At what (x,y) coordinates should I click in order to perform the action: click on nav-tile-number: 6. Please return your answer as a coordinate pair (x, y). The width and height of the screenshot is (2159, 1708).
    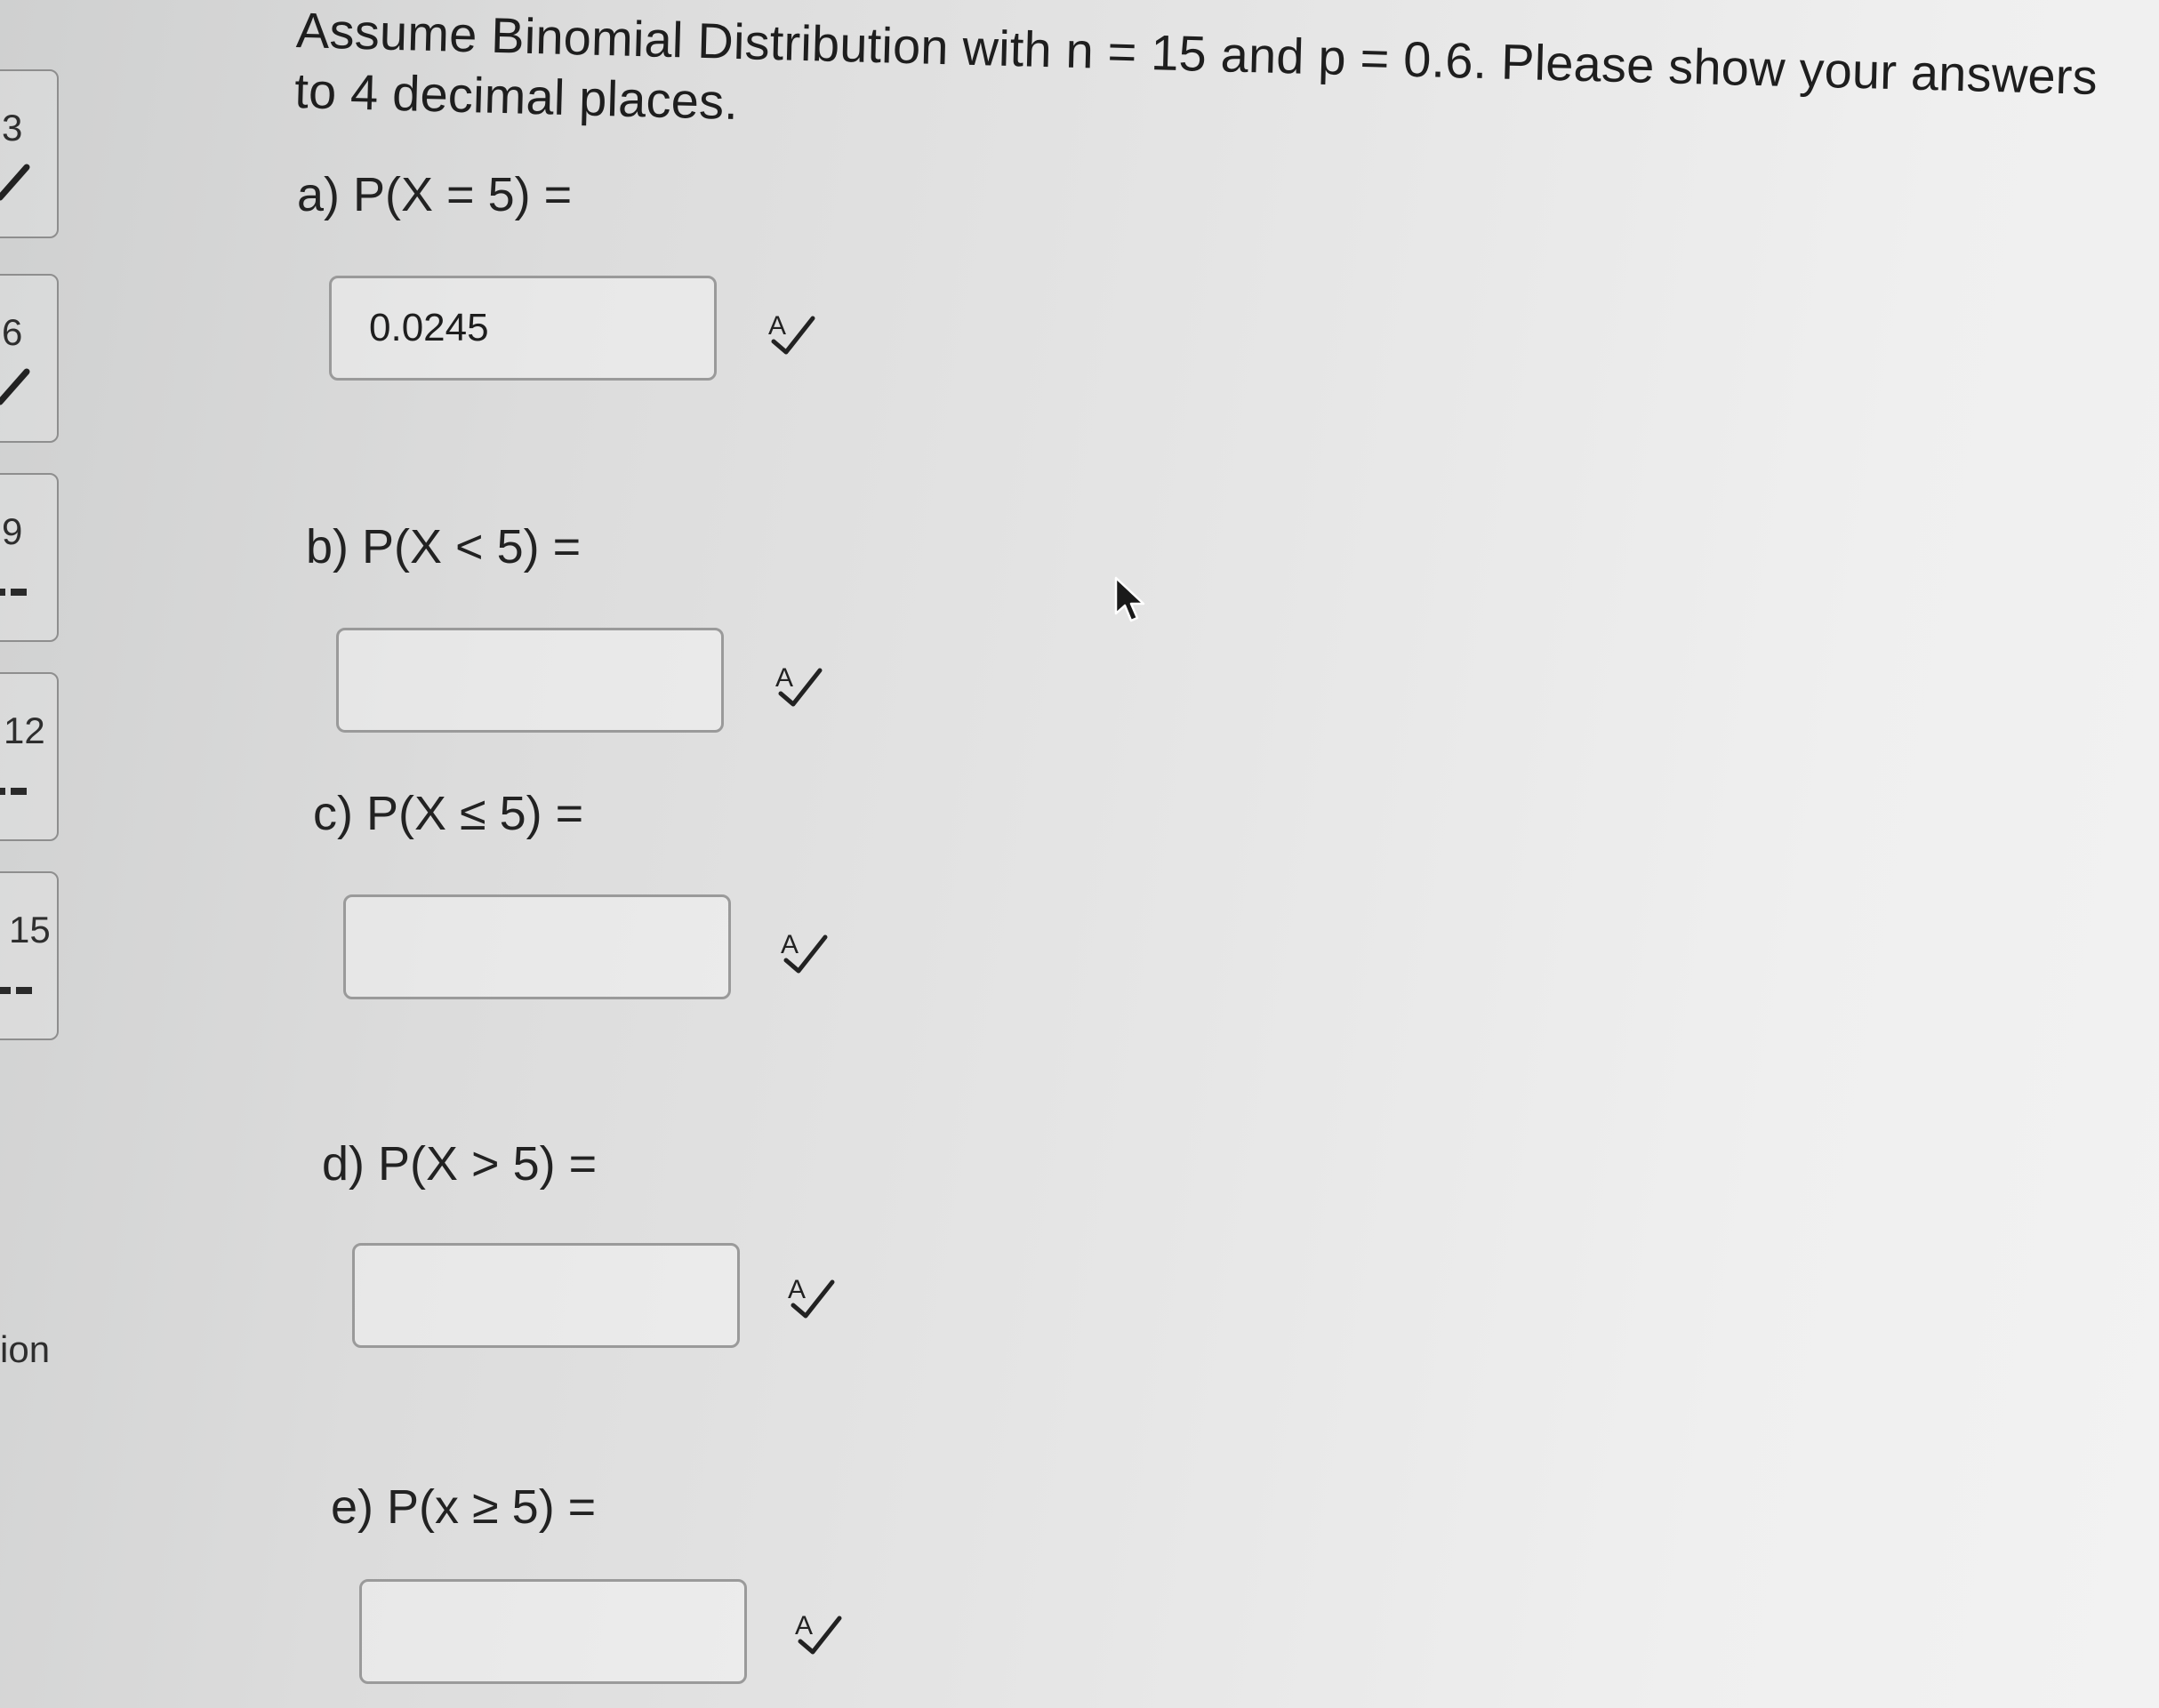
    Looking at the image, I should click on (12, 332).